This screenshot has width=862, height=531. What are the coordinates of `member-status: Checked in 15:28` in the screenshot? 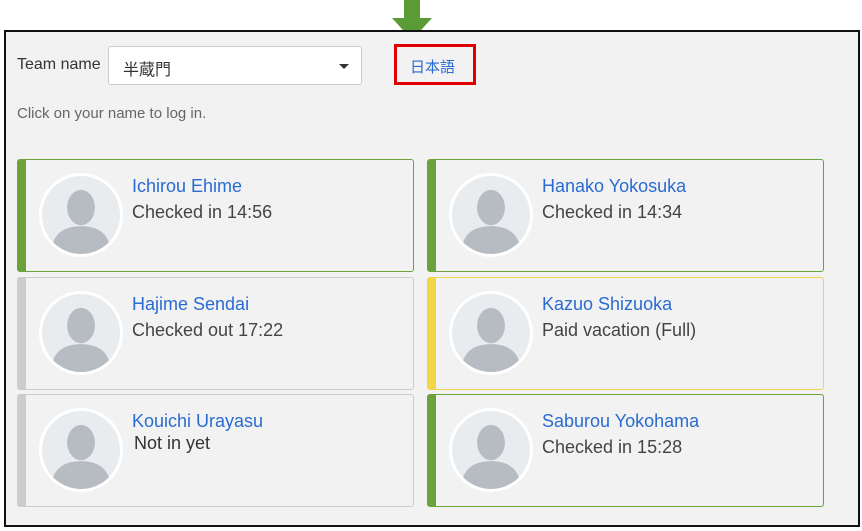 It's located at (612, 447).